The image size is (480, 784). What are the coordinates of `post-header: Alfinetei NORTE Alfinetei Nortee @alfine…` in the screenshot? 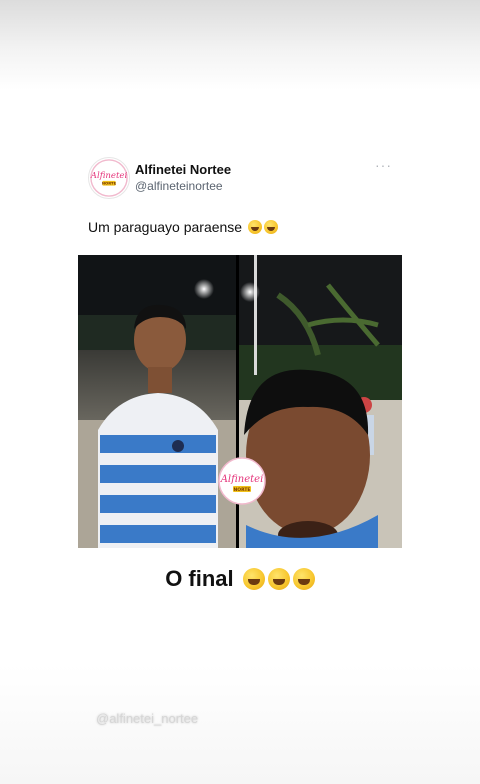 It's located at (243, 179).